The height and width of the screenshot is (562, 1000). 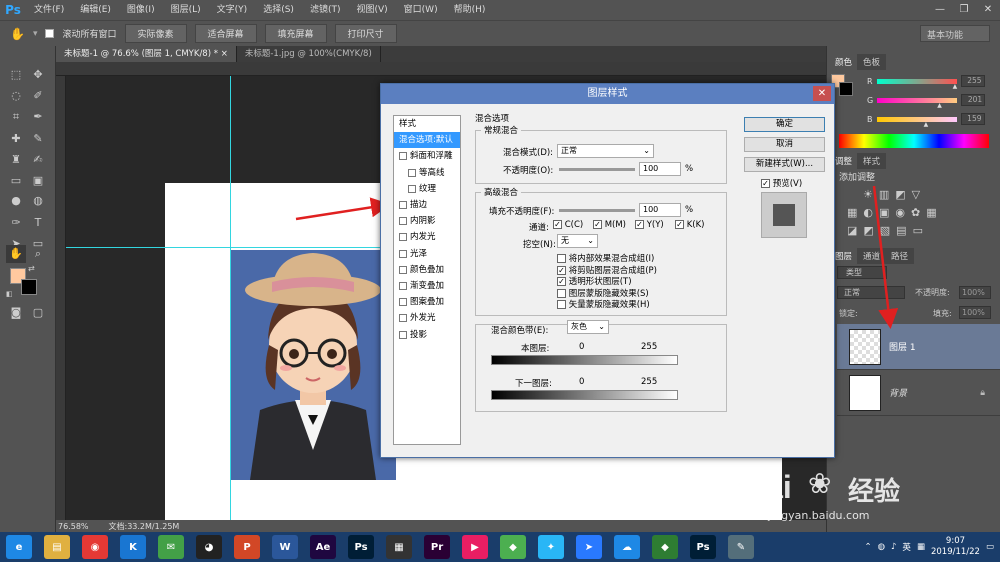 What do you see at coordinates (784, 144) in the screenshot?
I see `cancel-button: 取消` at bounding box center [784, 144].